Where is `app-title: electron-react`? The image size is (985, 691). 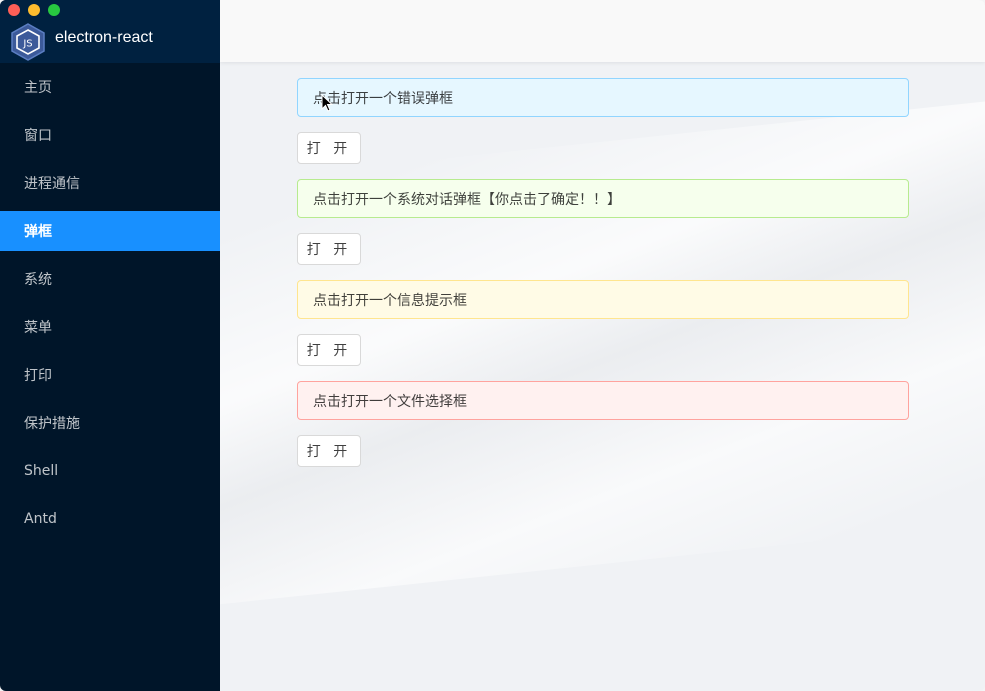
app-title: electron-react is located at coordinates (104, 37).